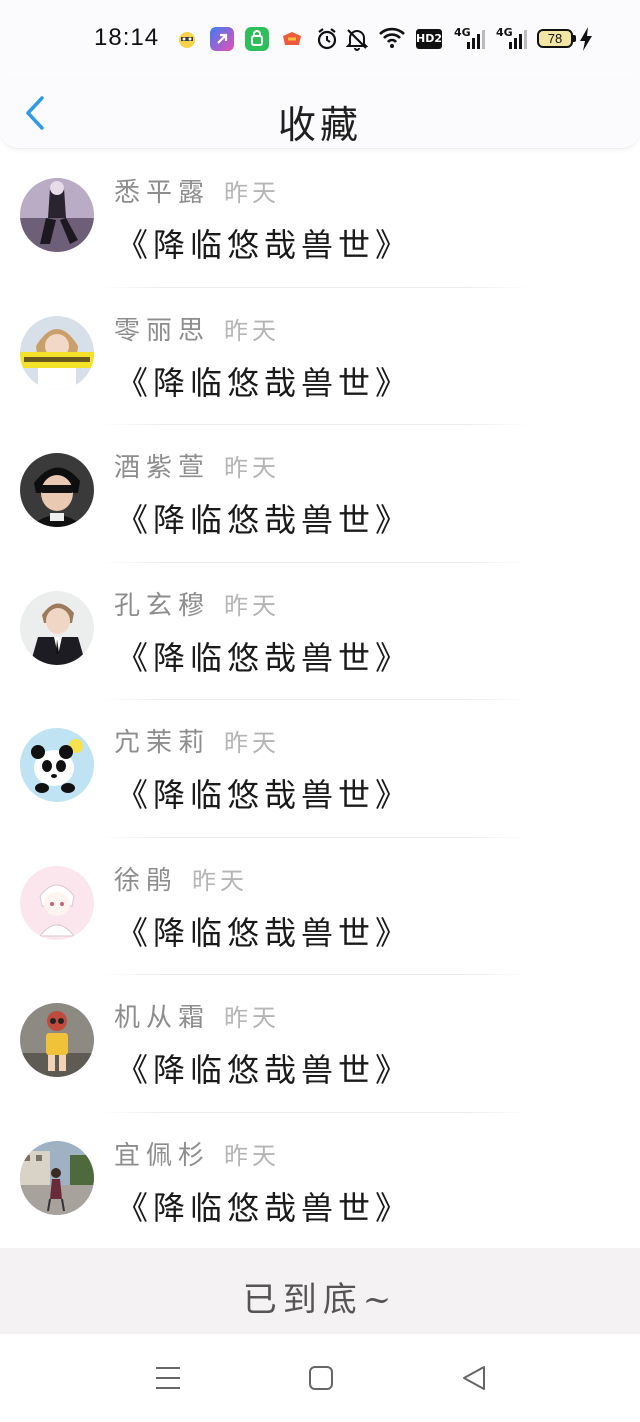  I want to click on end-of-list-text: 已到底~, so click(320, 1300).